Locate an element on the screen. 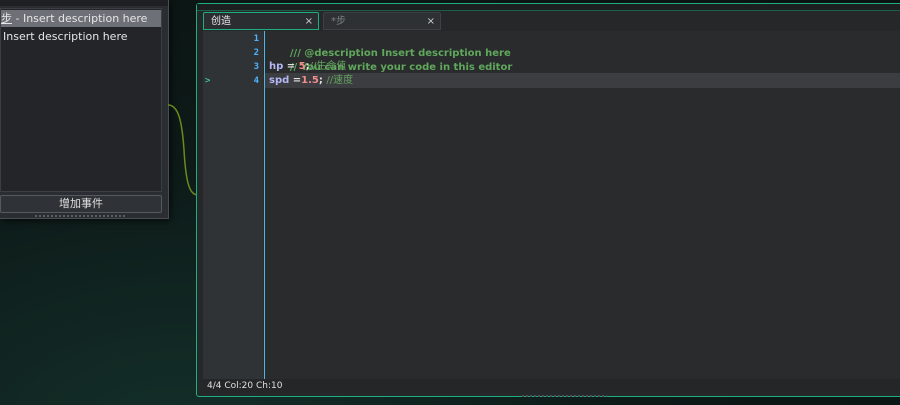  current-line-marker-icon: > is located at coordinates (208, 81).